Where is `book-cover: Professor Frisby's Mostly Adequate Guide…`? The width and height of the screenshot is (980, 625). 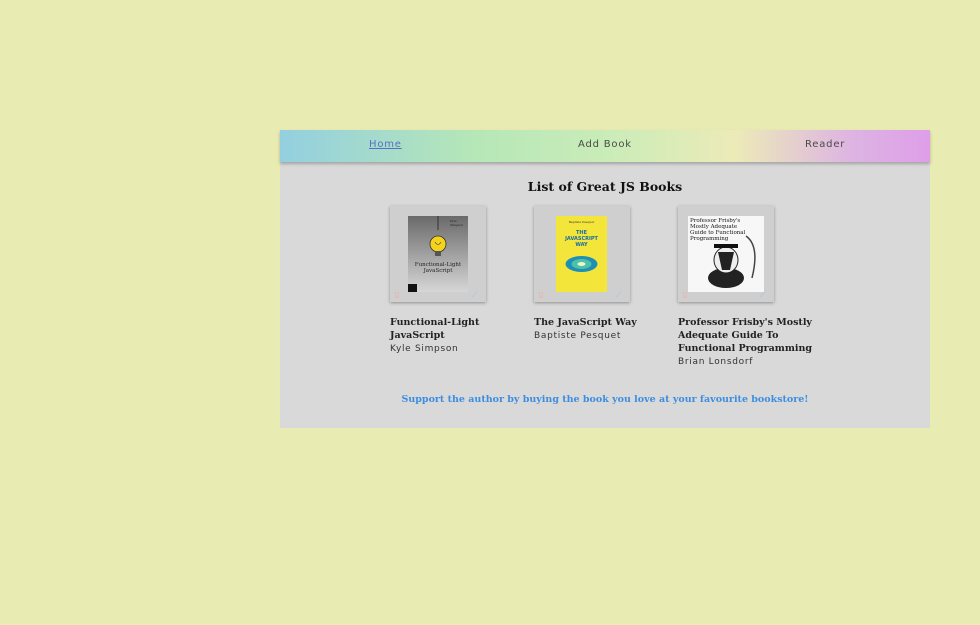 book-cover: Professor Frisby's Mostly Adequate Guide… is located at coordinates (726, 254).